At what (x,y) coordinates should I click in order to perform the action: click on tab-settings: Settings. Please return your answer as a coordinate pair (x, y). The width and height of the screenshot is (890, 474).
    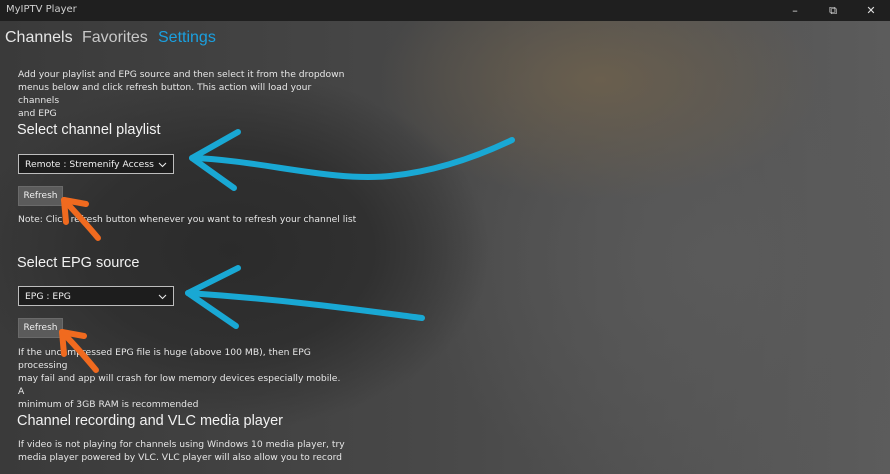
    Looking at the image, I should click on (187, 38).